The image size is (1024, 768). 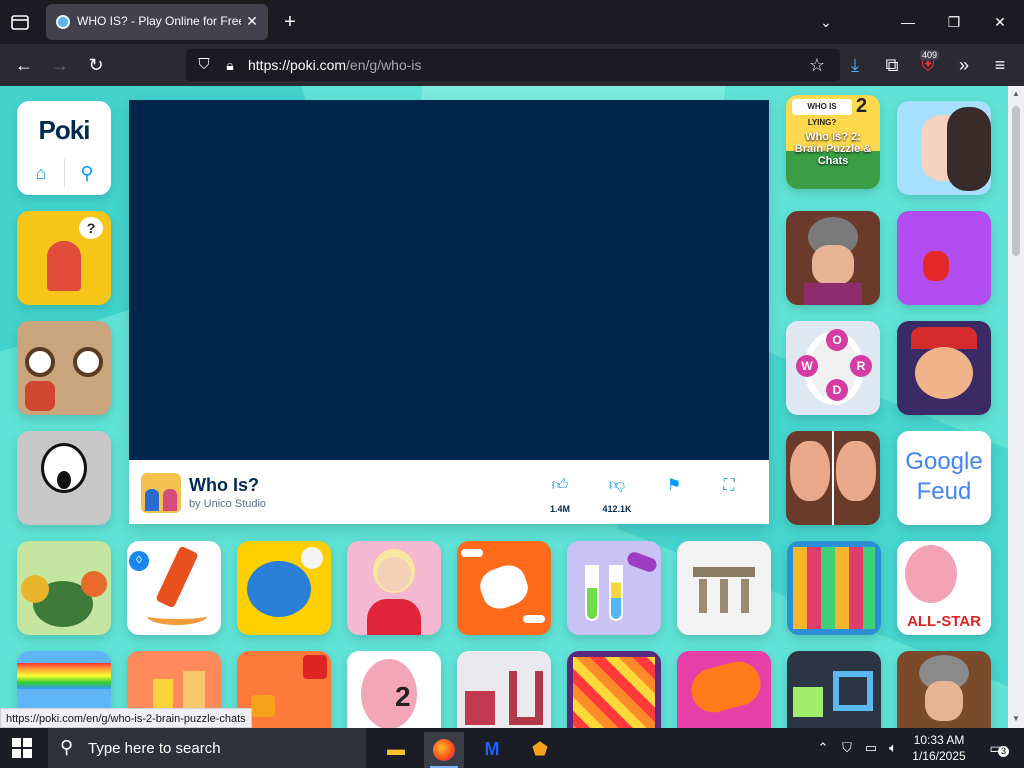 I want to click on scroll-down-icon: ▼, so click(x=1016, y=719).